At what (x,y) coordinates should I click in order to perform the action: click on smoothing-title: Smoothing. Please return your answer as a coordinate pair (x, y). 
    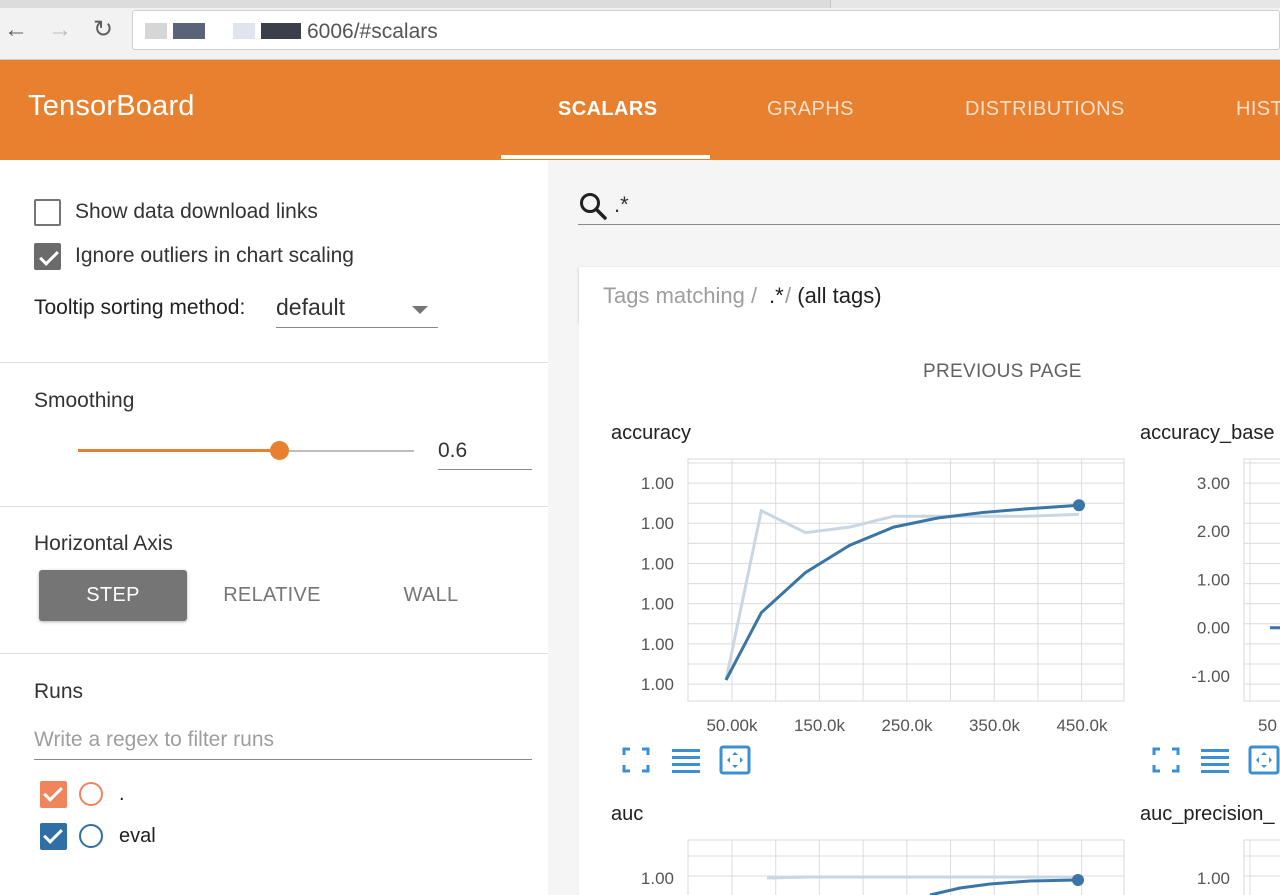
    Looking at the image, I should click on (84, 400).